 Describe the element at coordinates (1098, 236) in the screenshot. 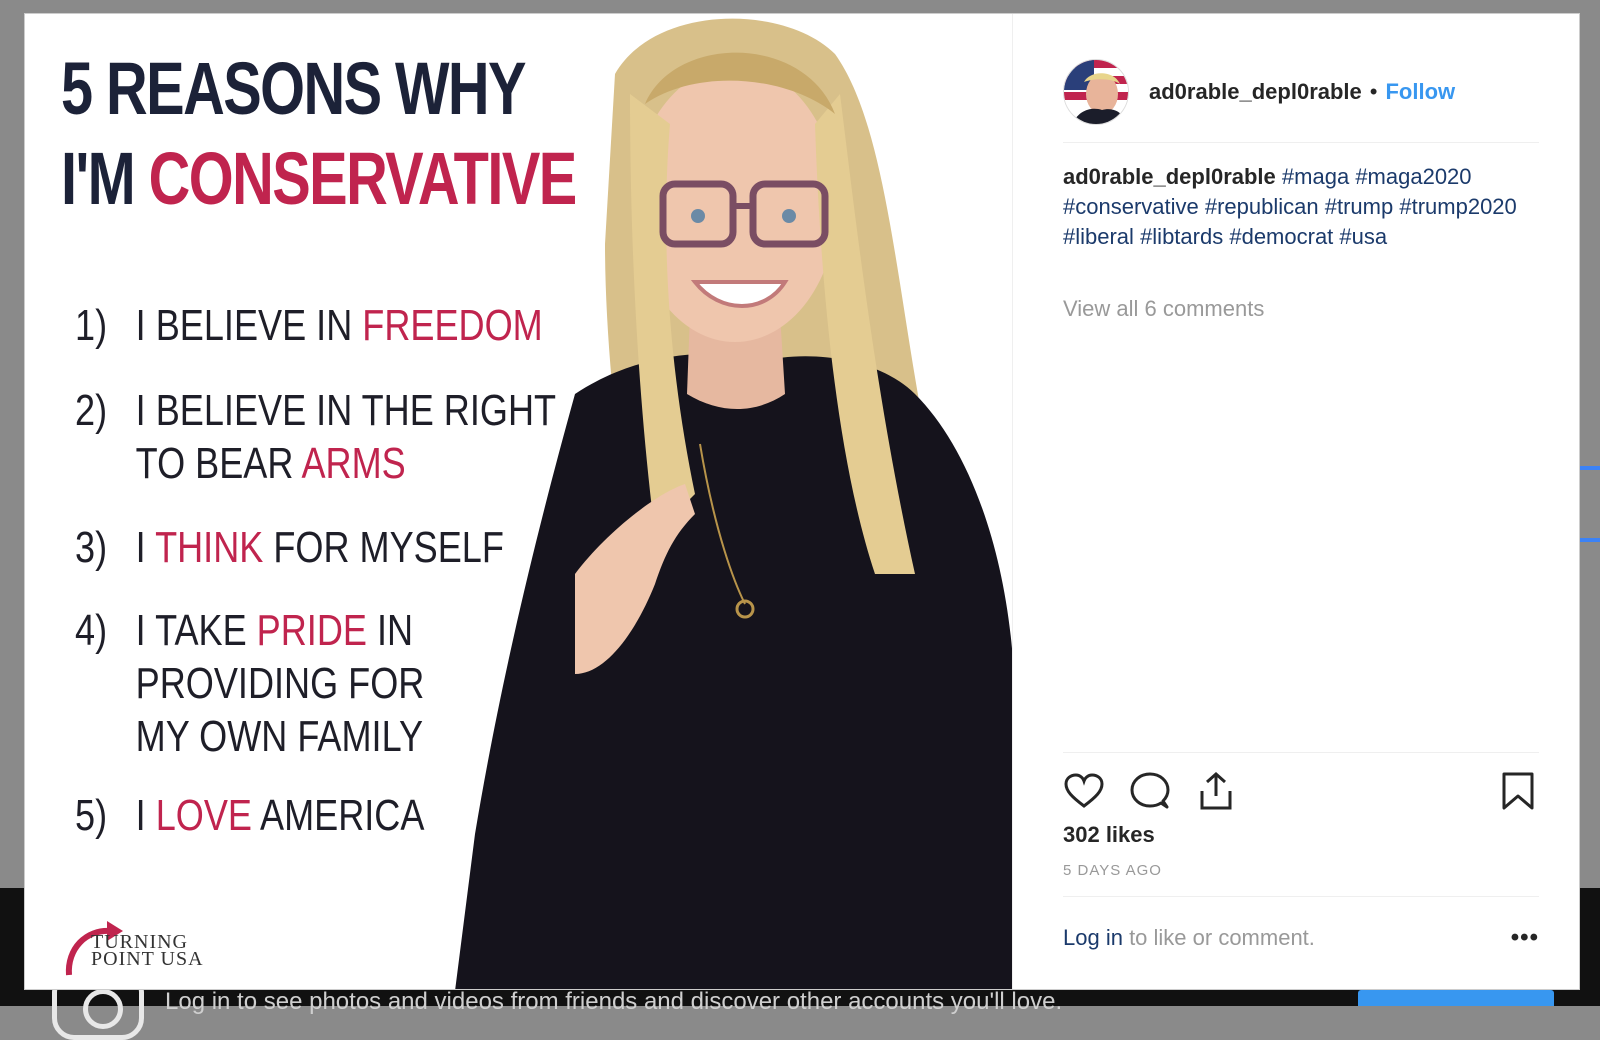

I see `hashtag-link: #liberal` at that location.